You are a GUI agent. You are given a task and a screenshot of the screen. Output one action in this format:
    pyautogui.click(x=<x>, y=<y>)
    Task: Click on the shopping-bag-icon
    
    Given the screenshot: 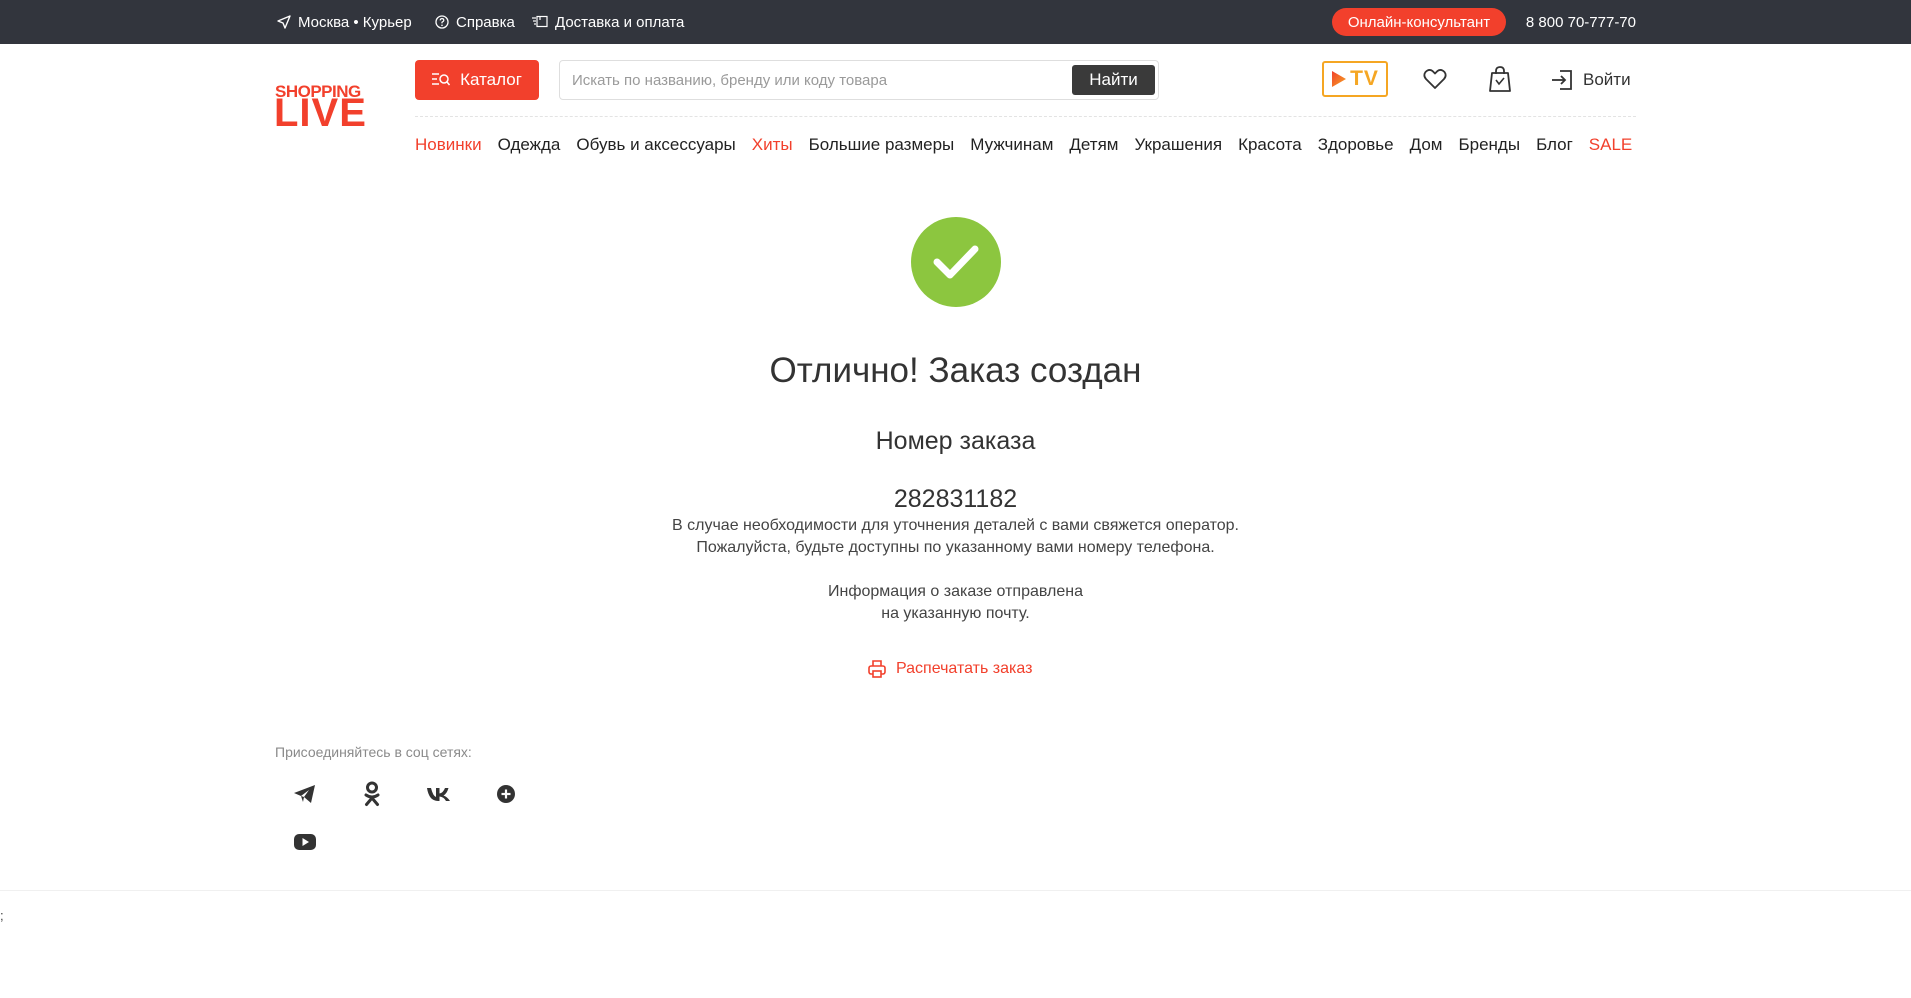 What is the action you would take?
    pyautogui.click(x=1500, y=79)
    